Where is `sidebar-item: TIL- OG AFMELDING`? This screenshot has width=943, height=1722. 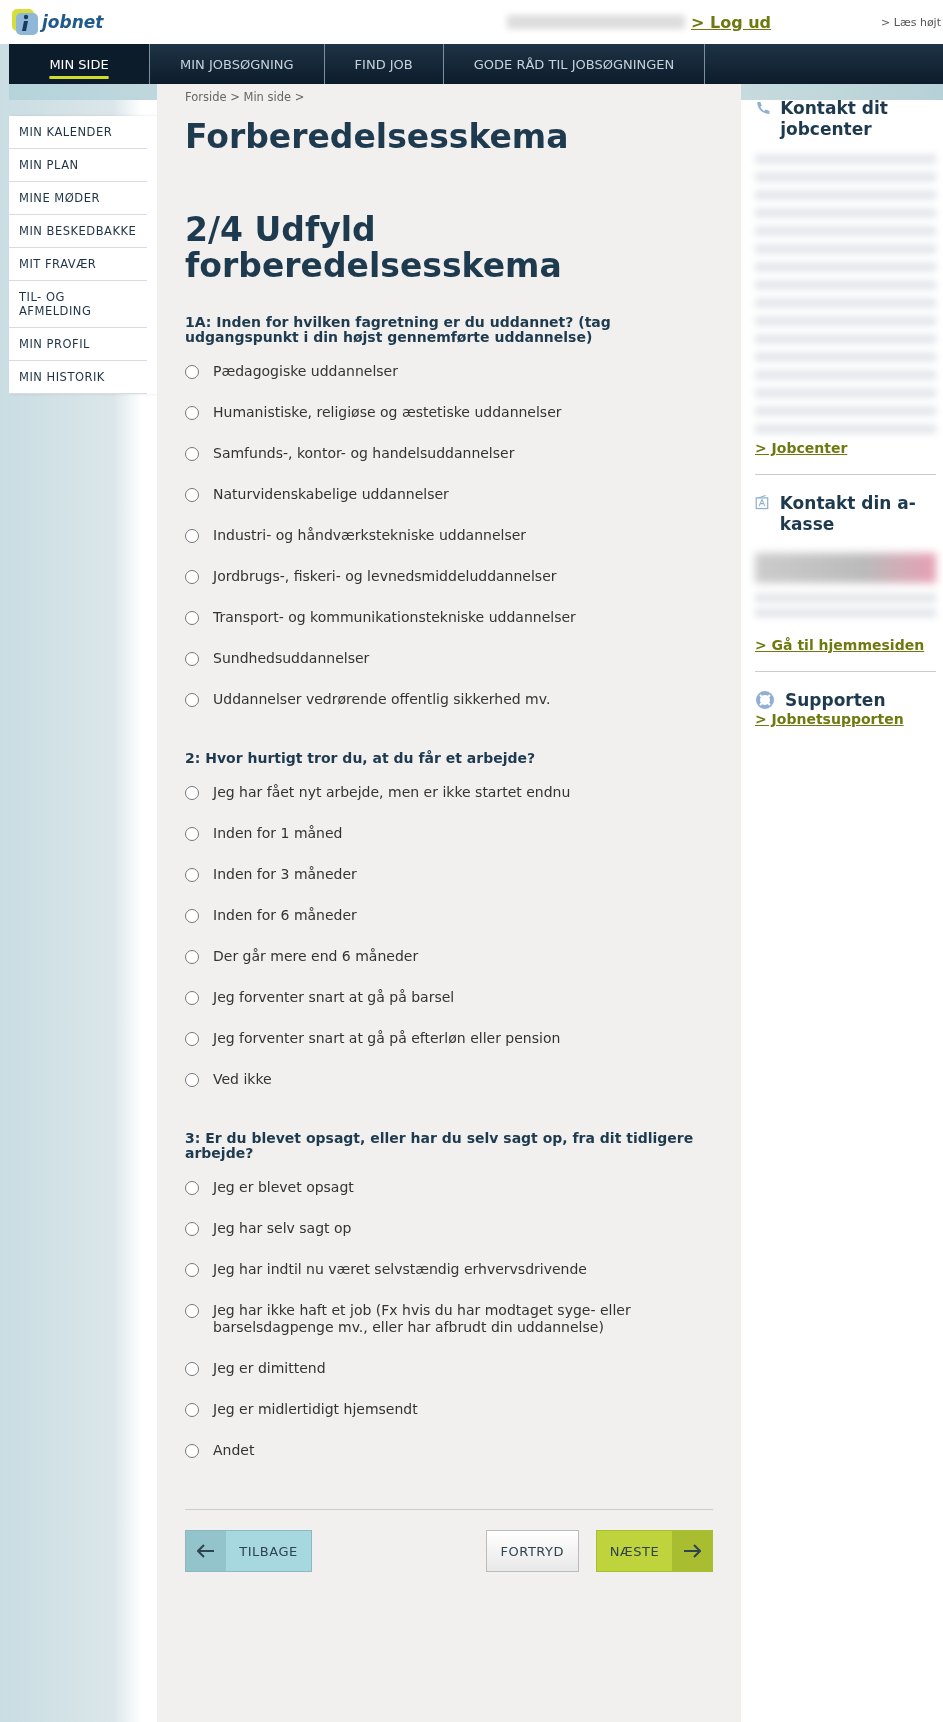 sidebar-item: TIL- OG AFMELDING is located at coordinates (78, 304).